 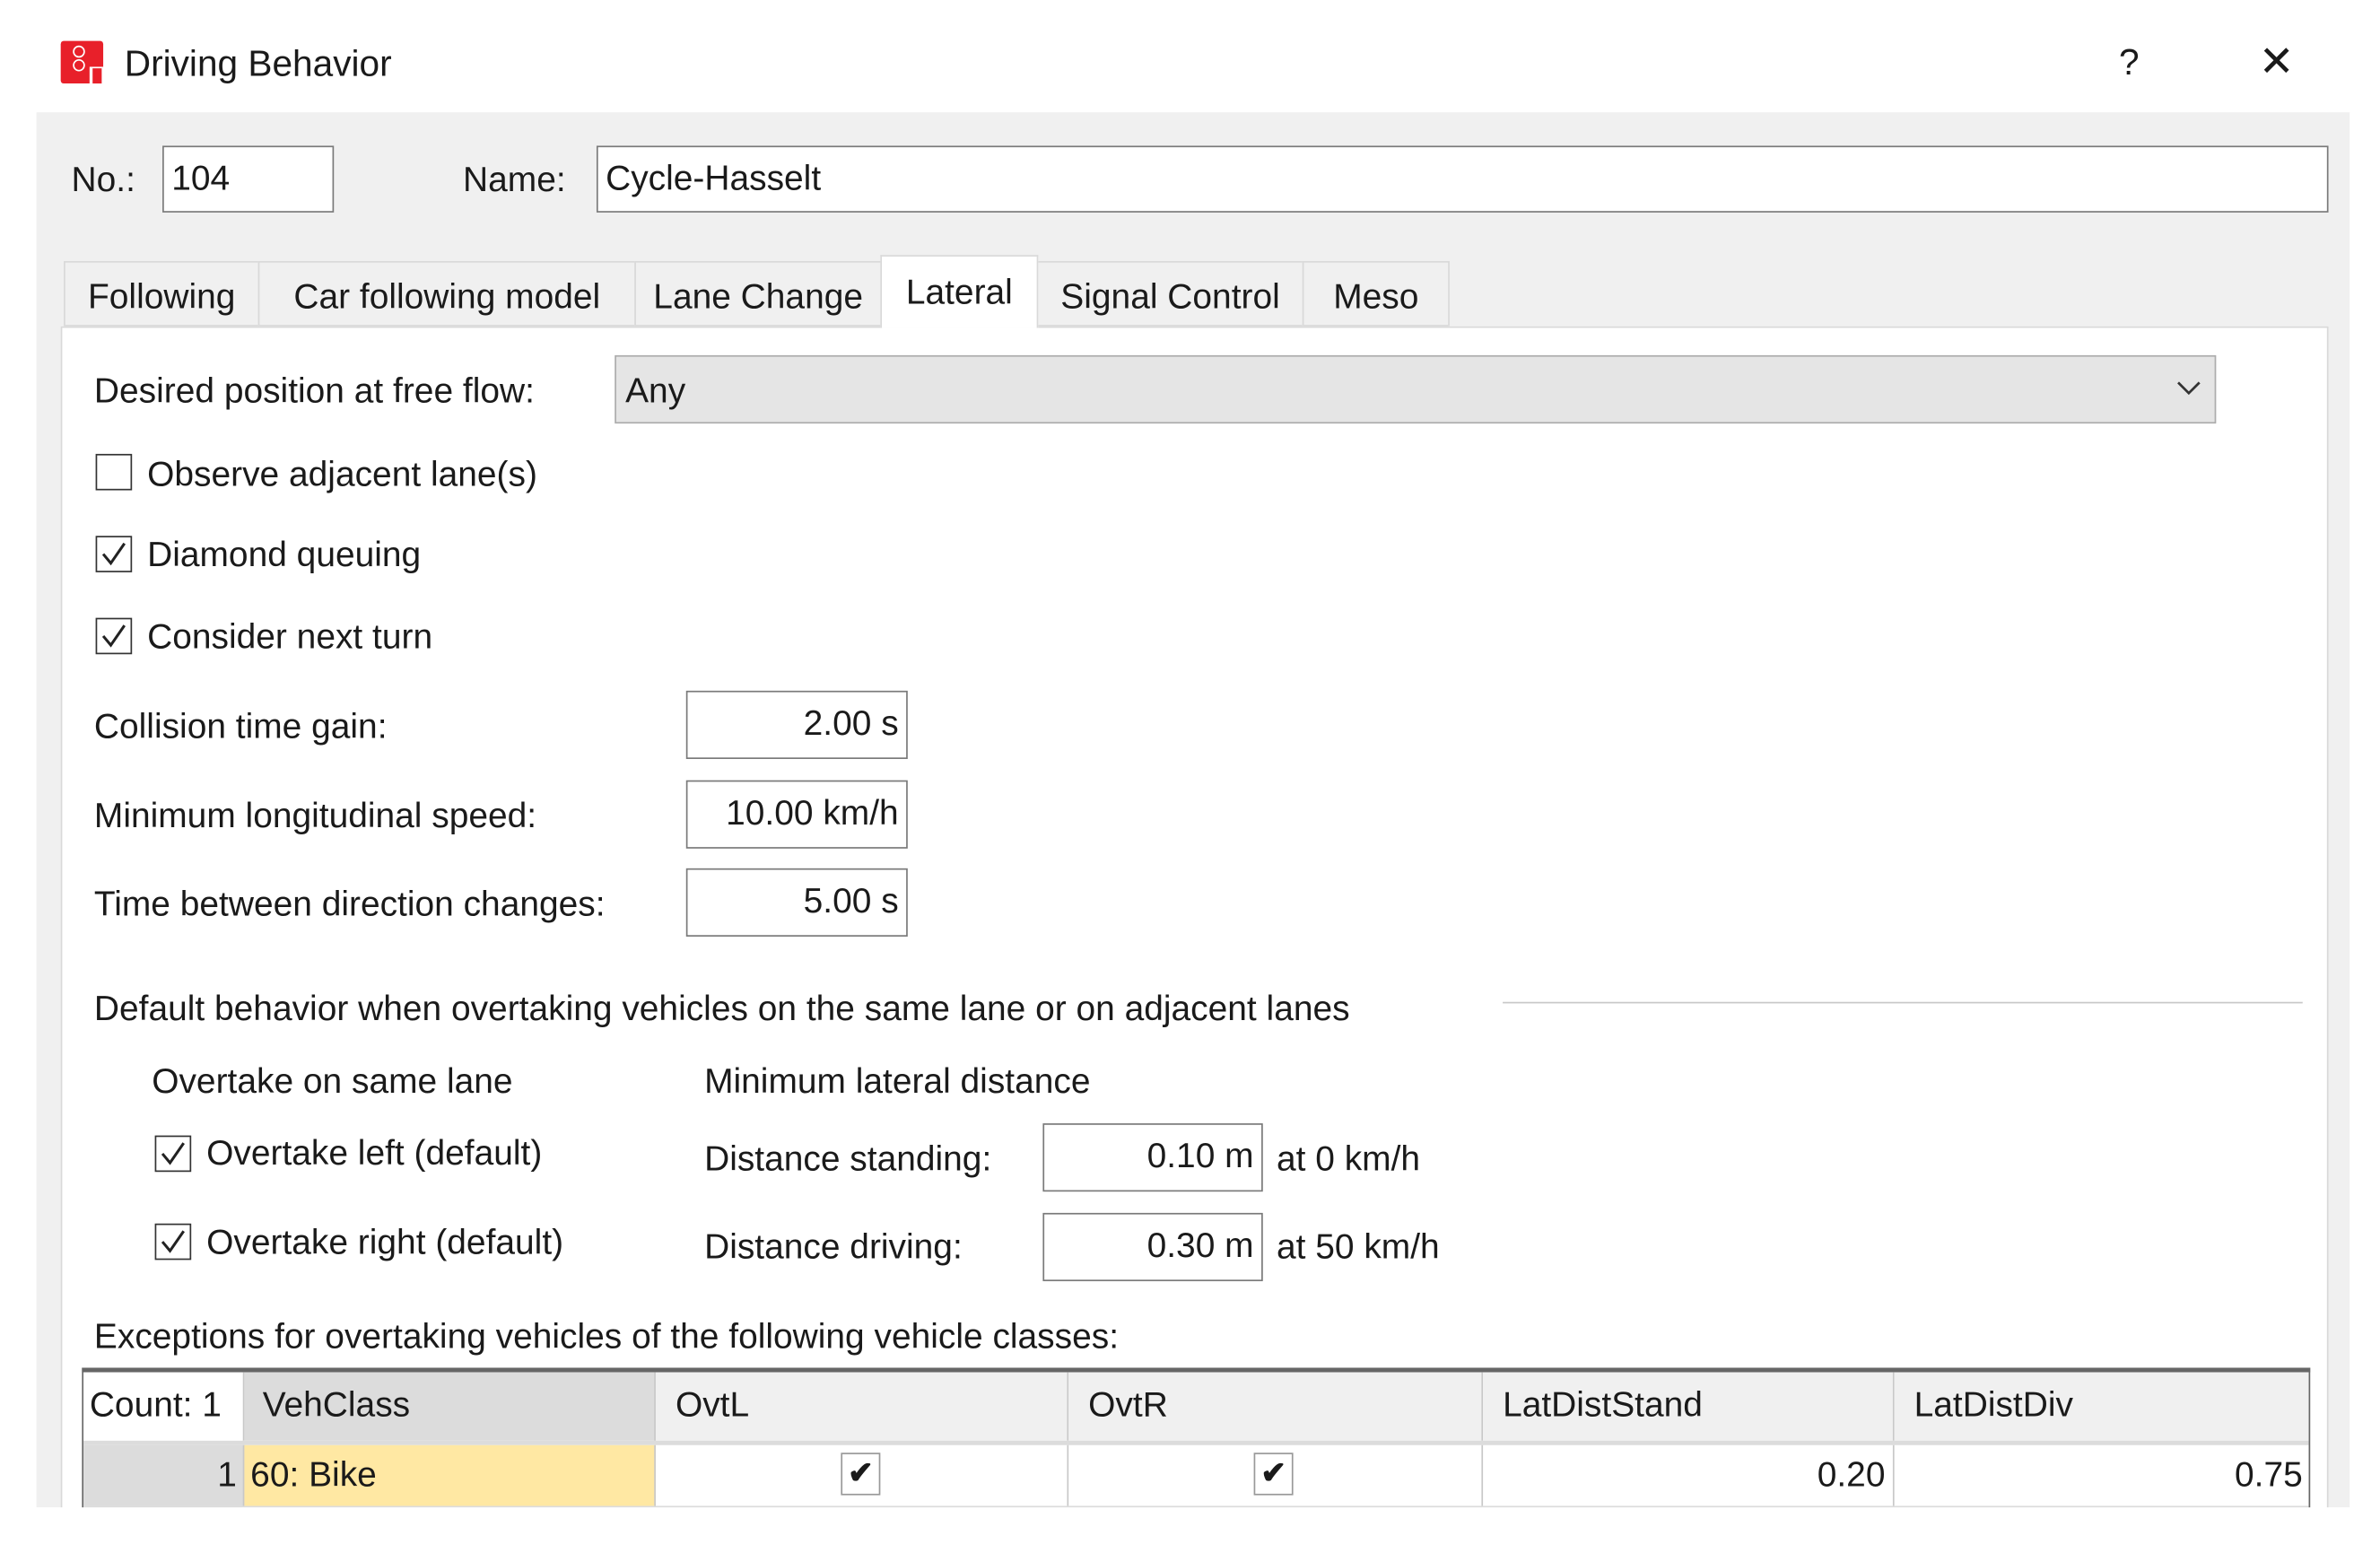 What do you see at coordinates (162, 294) in the screenshot?
I see `tab-following: Following` at bounding box center [162, 294].